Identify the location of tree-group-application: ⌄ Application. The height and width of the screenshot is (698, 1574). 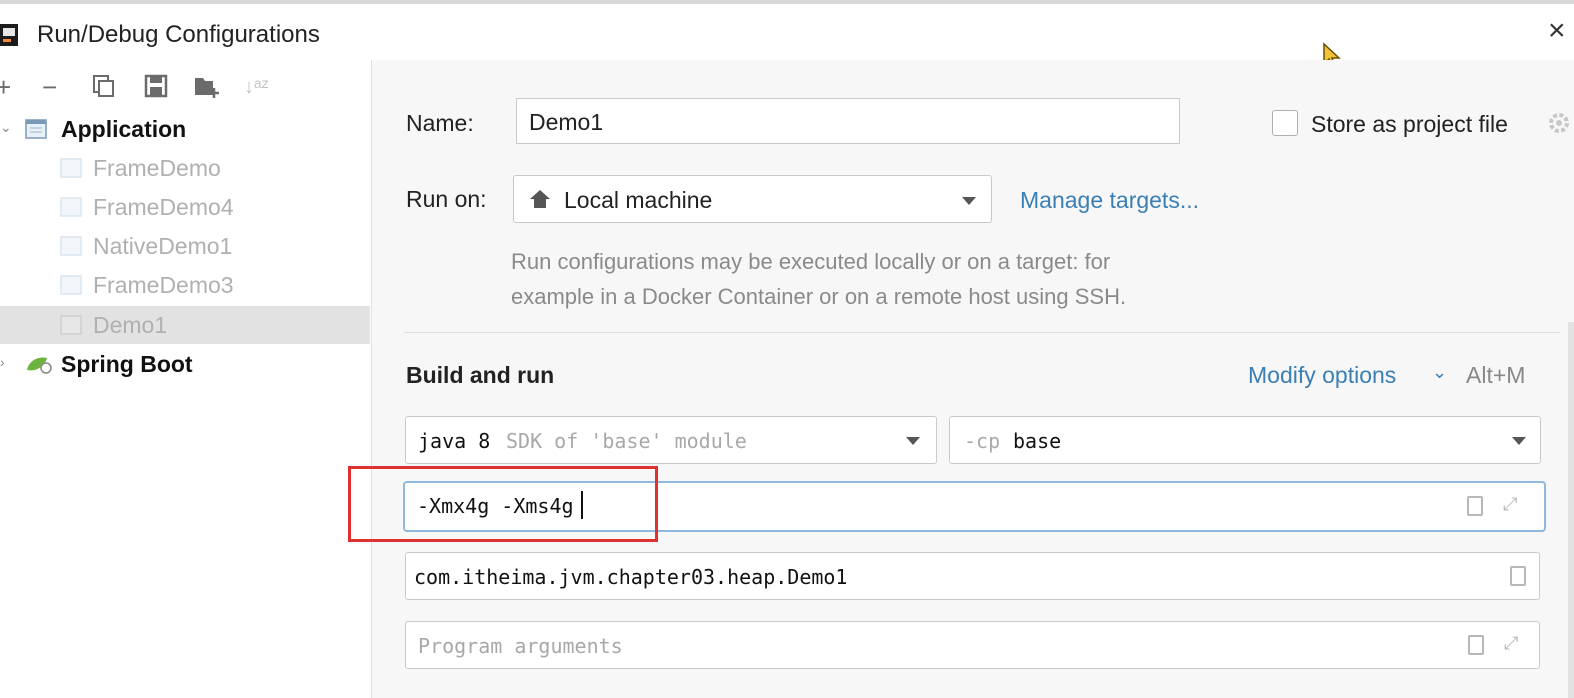
(185, 129).